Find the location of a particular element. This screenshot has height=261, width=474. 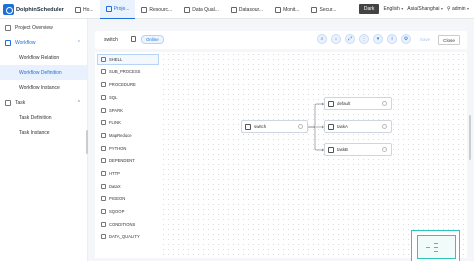

dag-edges is located at coordinates (316, 127).